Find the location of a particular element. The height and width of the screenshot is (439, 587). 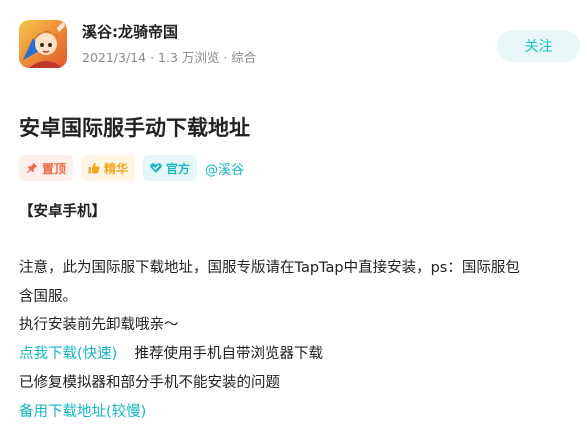

post-tags: 置顶 精华 官方 @溪谷 is located at coordinates (131, 168).